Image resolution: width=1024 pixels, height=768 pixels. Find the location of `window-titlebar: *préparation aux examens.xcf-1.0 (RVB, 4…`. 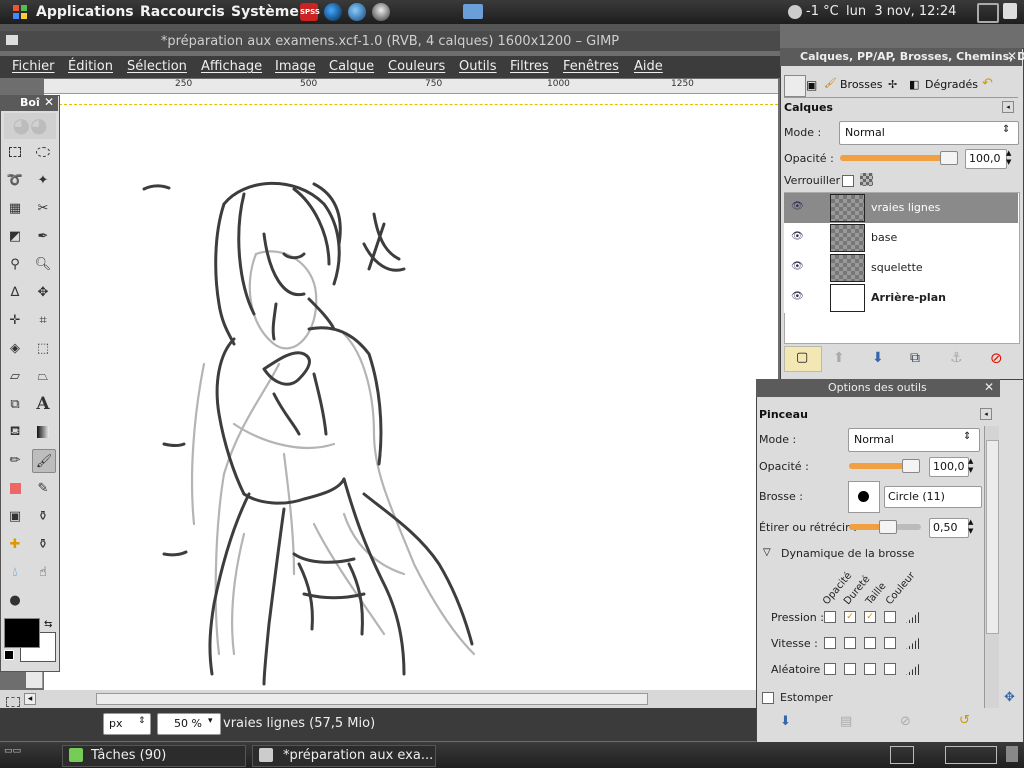

window-titlebar: *préparation aux examens.xcf-1.0 (RVB, 4… is located at coordinates (390, 41).